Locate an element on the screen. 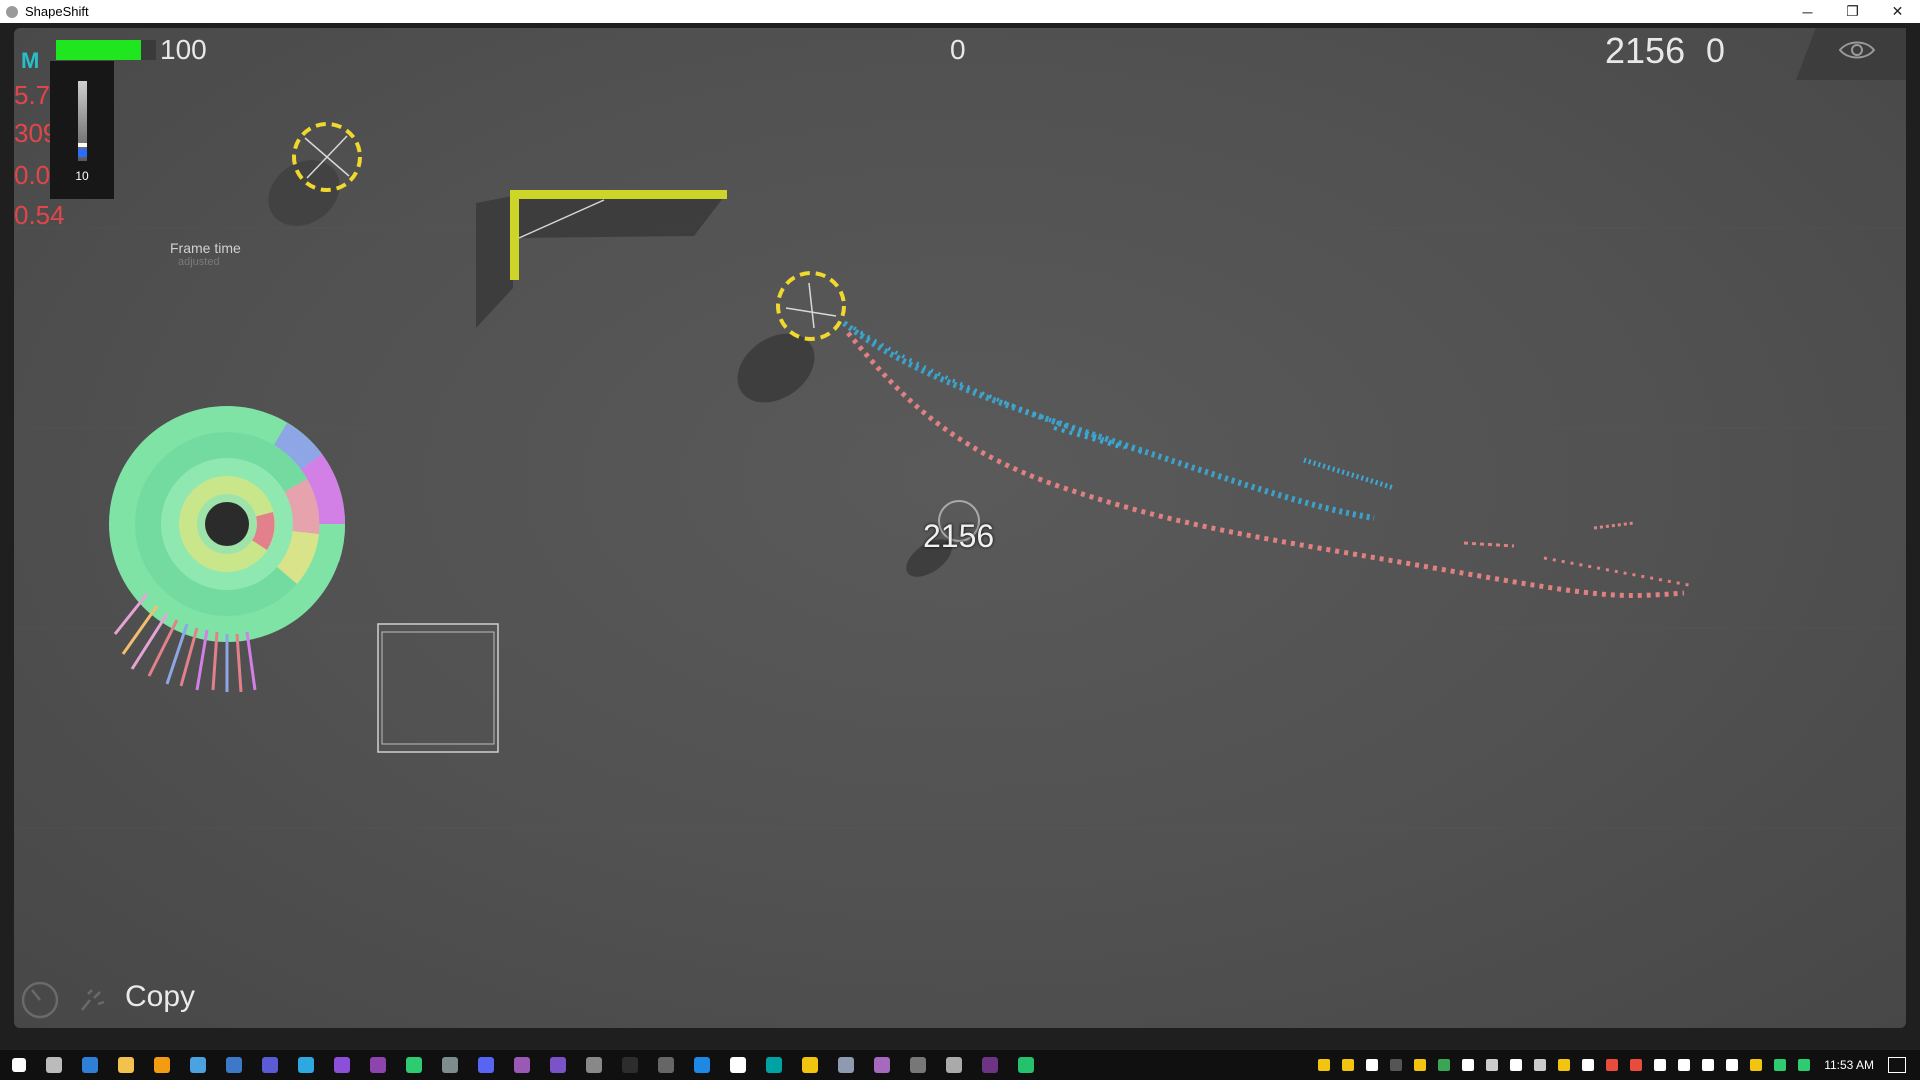 The height and width of the screenshot is (1080, 1920). logo-icon: M is located at coordinates (30, 60).